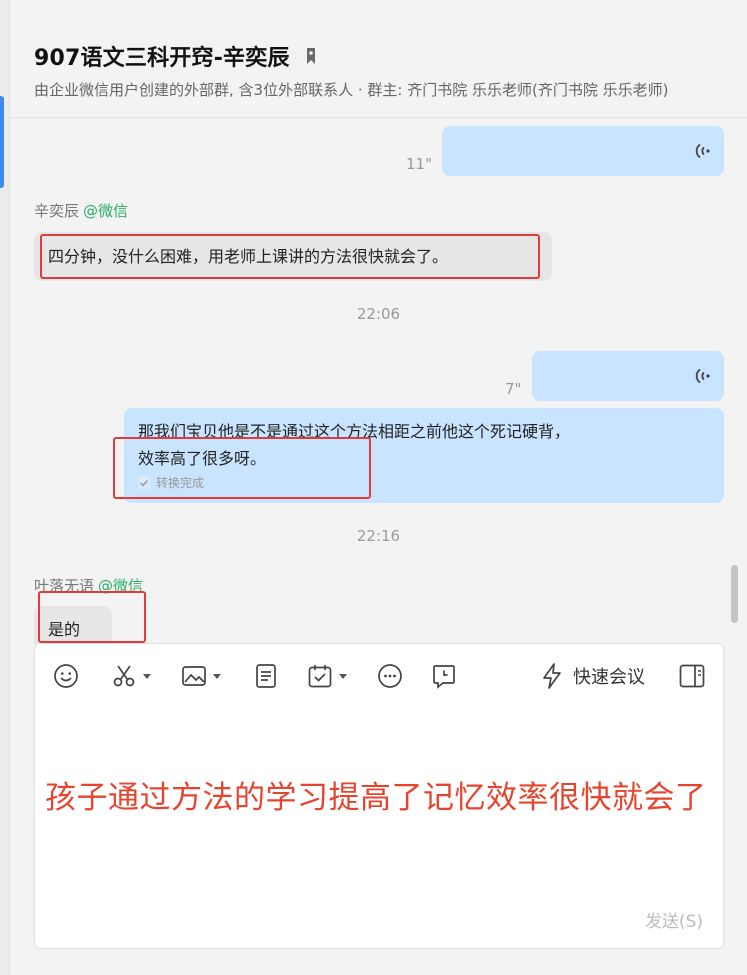  I want to click on draft-text: 孩子通过方法的学习提高了记忆效率很快就会了, so click(376, 794).